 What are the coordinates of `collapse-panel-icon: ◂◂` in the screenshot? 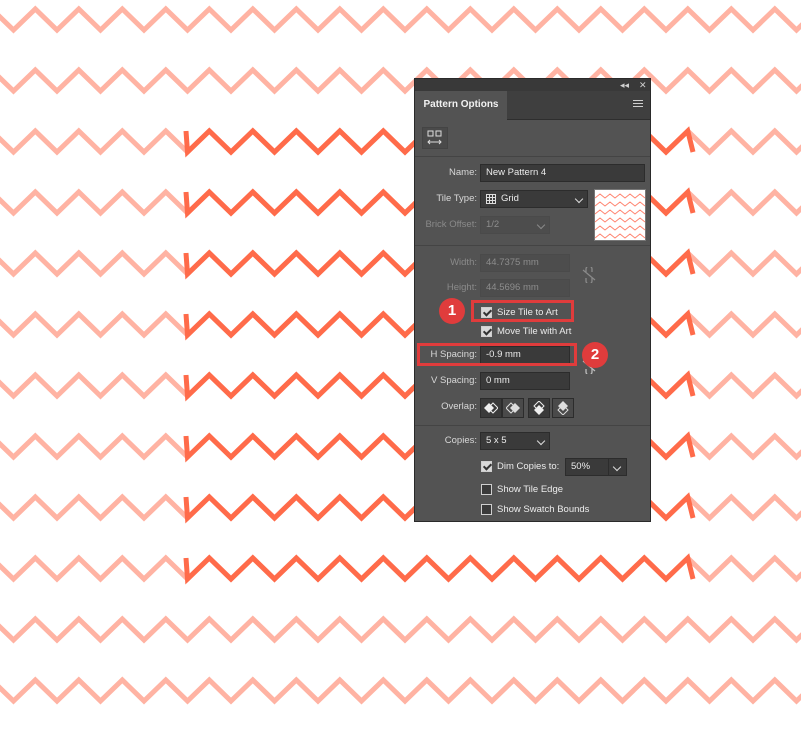 It's located at (624, 85).